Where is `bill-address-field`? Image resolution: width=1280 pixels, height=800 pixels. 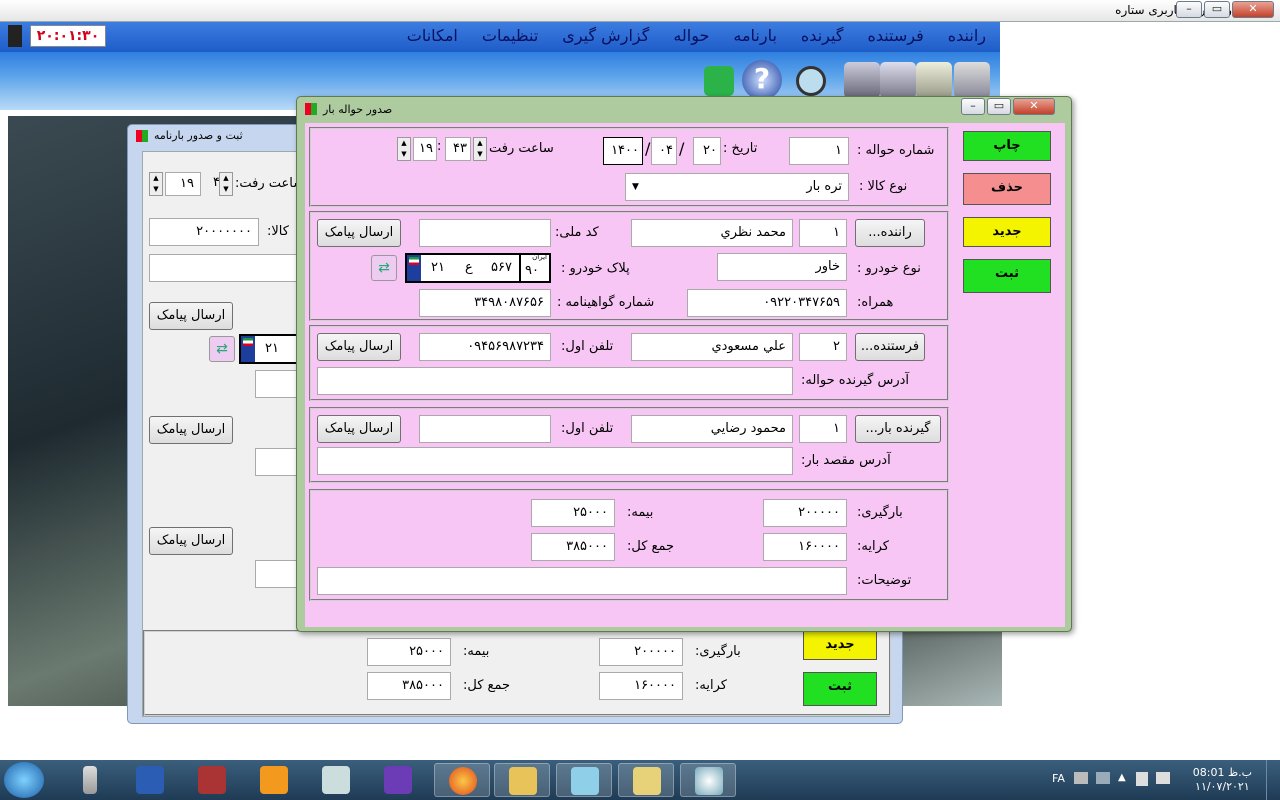
bill-address-field is located at coordinates (224, 268).